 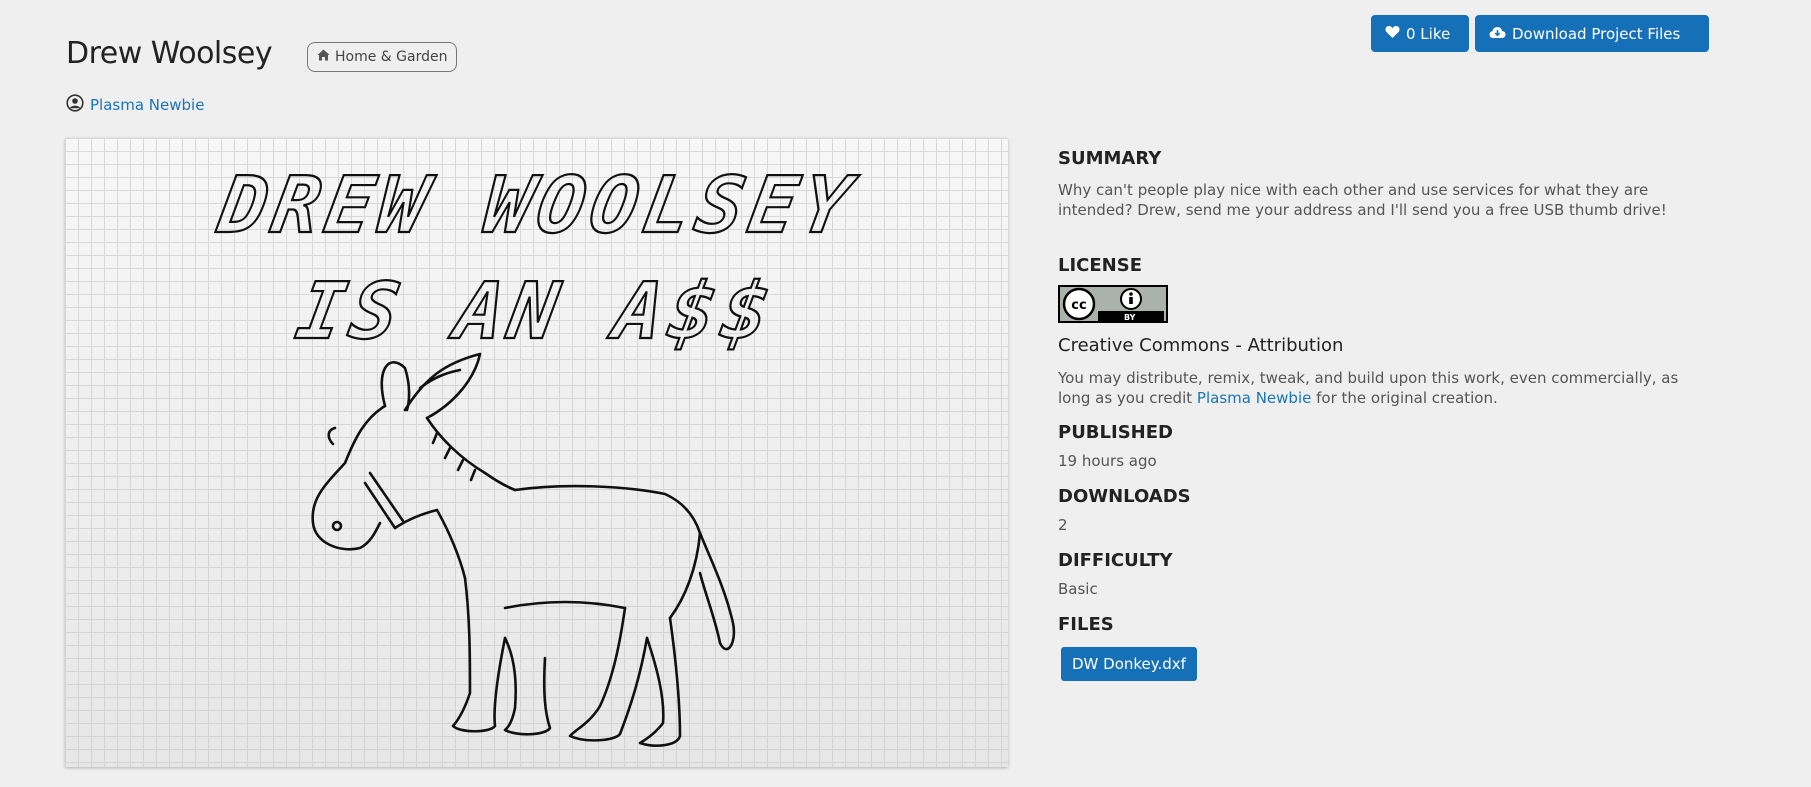 I want to click on image-text-line2: IS AN A$$, so click(x=536, y=311).